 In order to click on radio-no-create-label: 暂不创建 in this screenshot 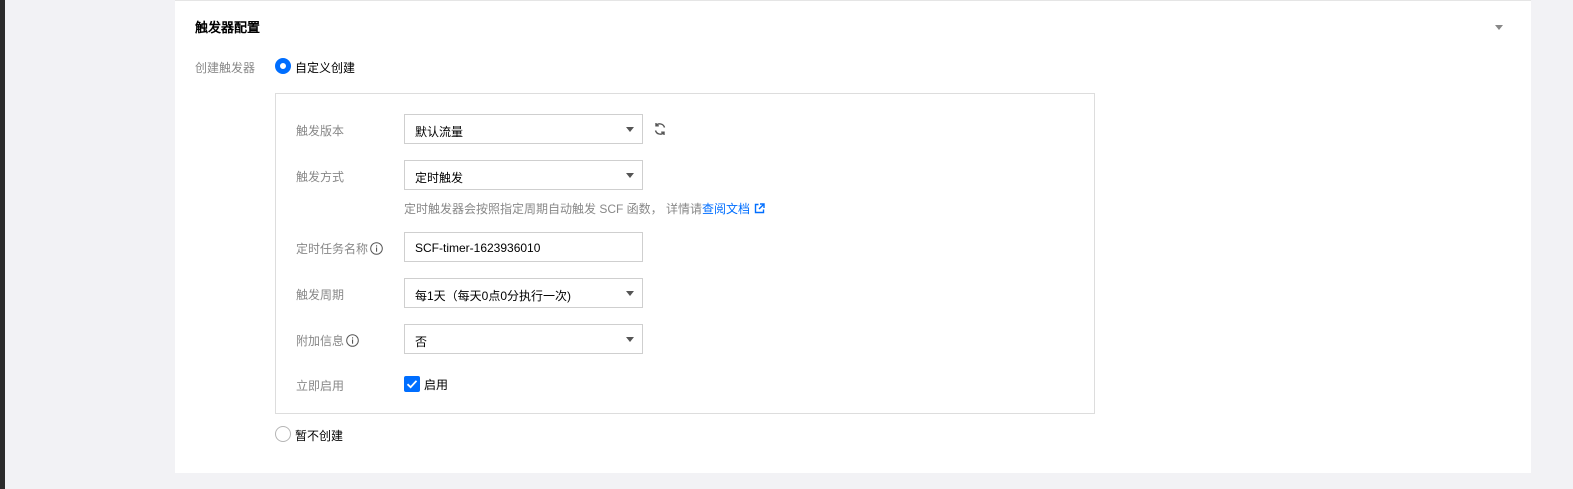, I will do `click(319, 435)`.